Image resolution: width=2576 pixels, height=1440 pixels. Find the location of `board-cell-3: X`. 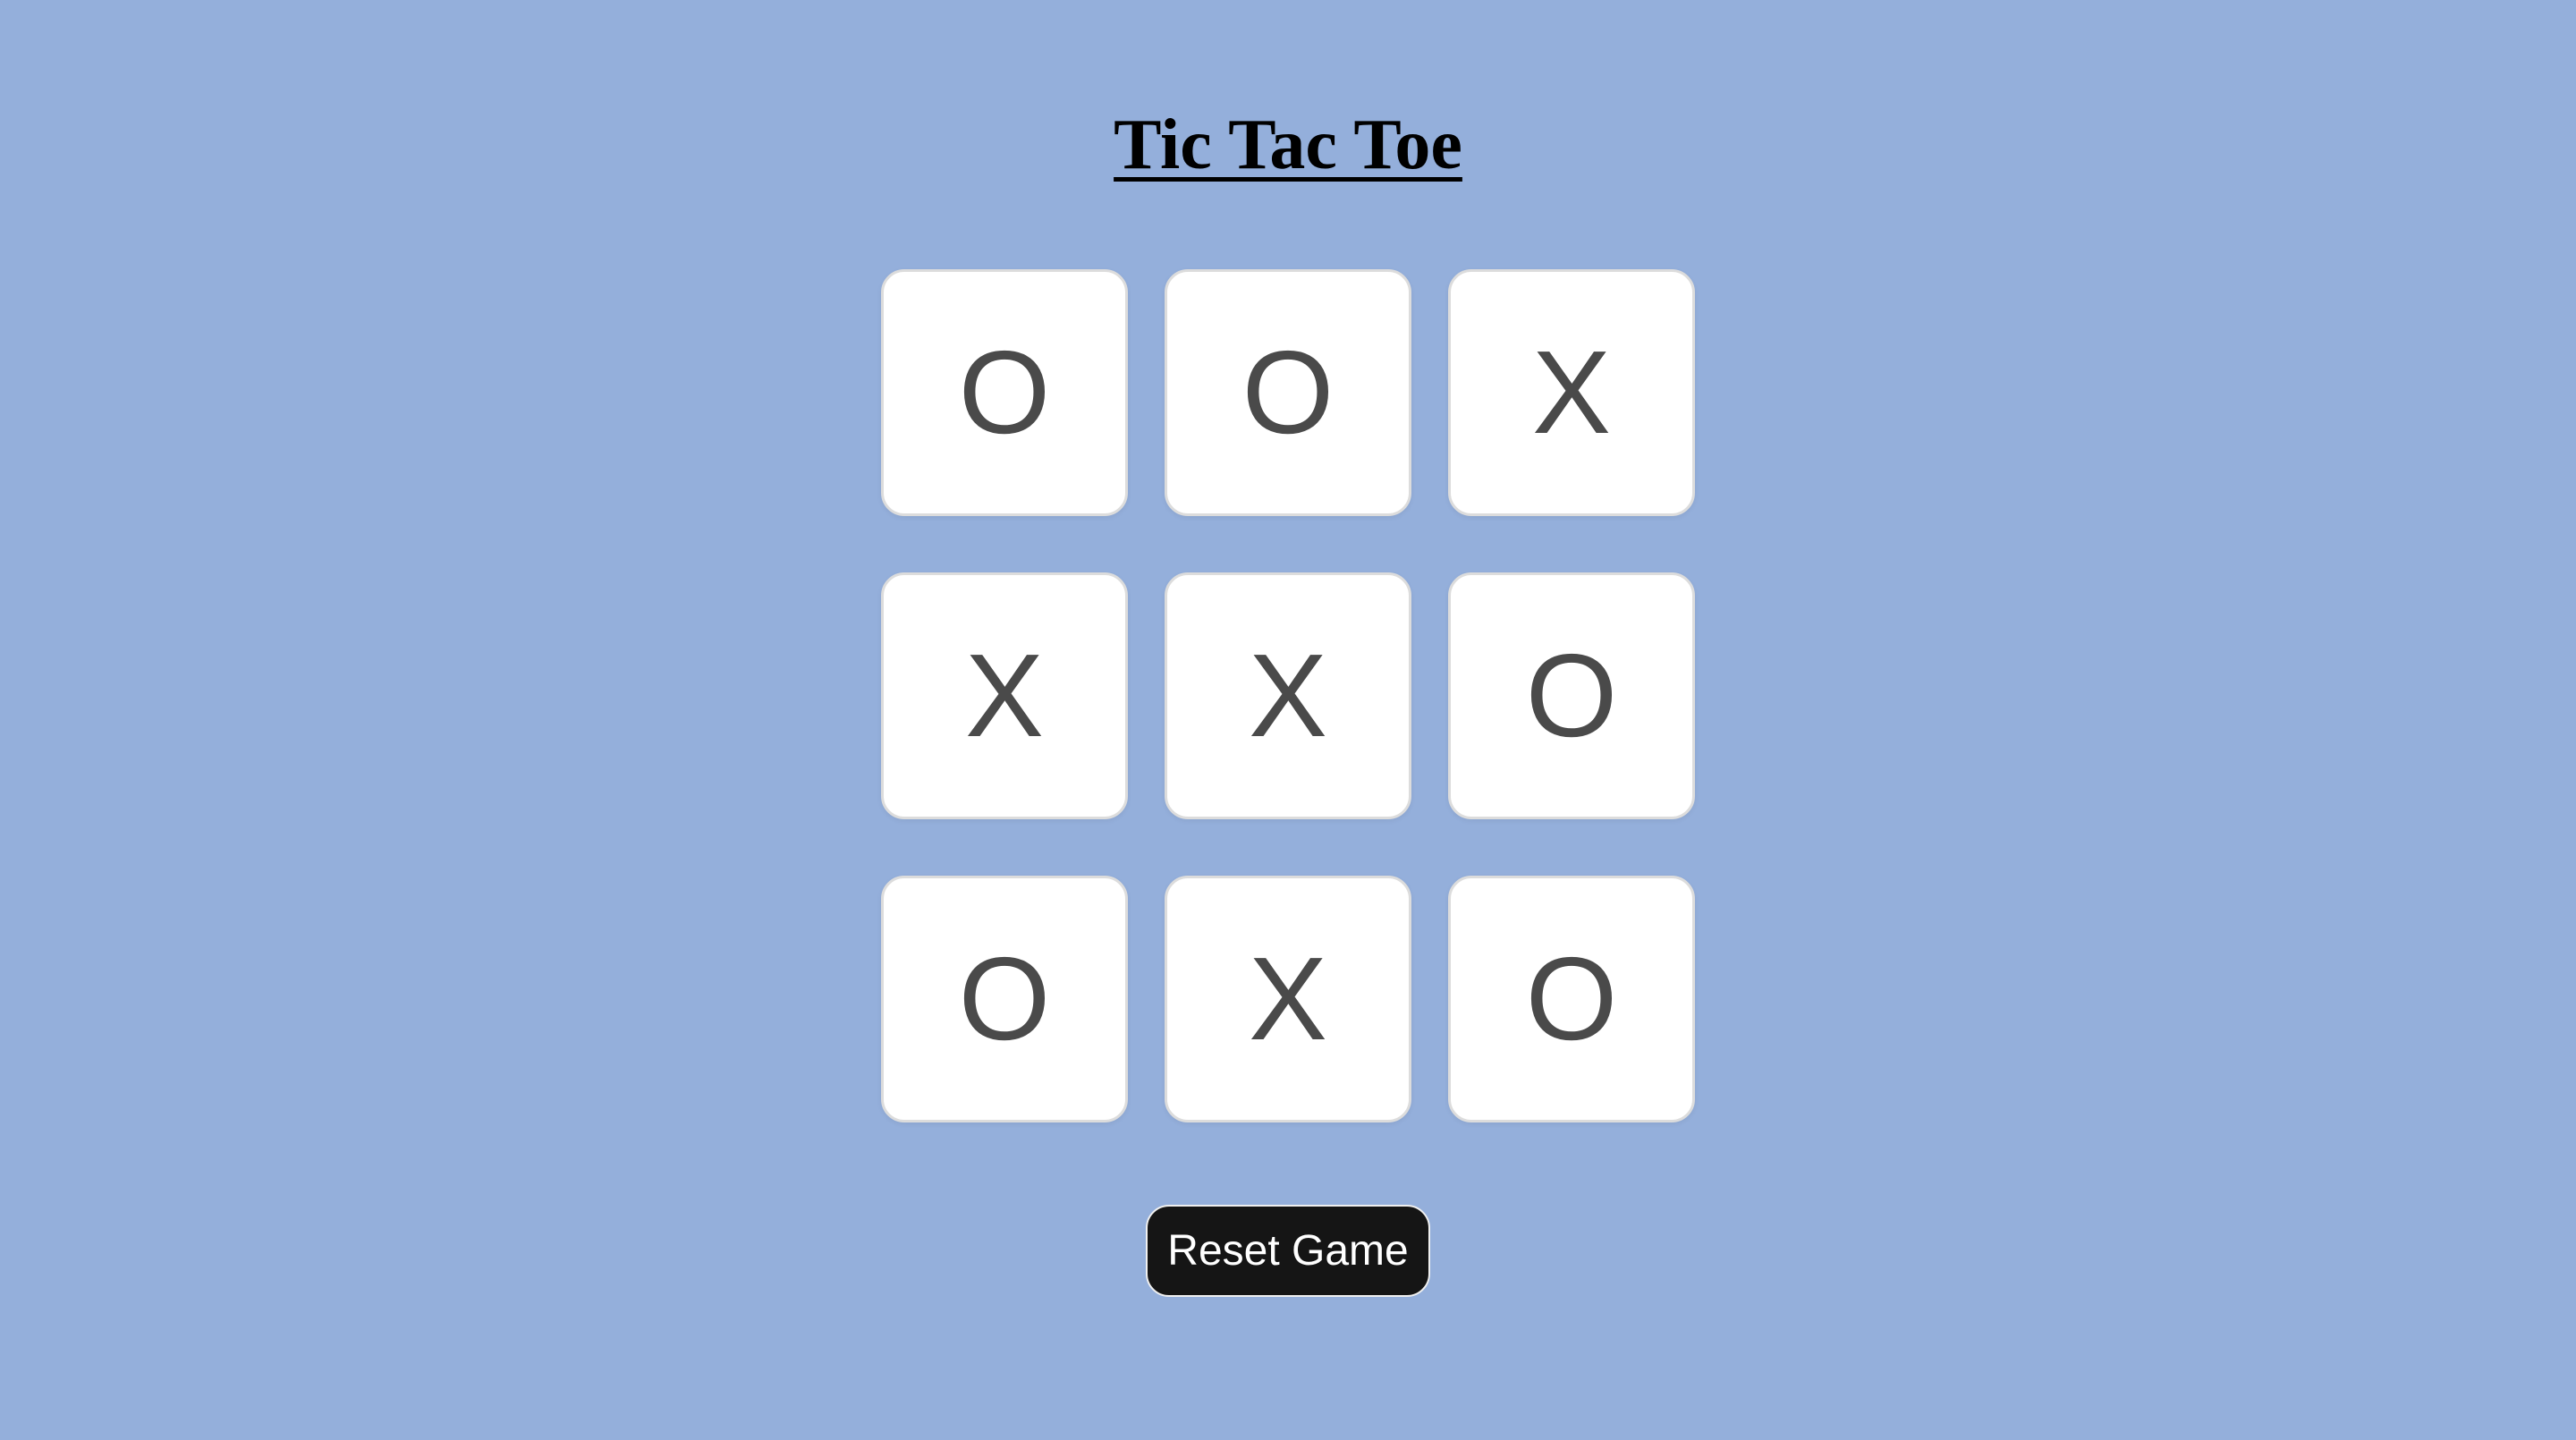

board-cell-3: X is located at coordinates (1571, 392).